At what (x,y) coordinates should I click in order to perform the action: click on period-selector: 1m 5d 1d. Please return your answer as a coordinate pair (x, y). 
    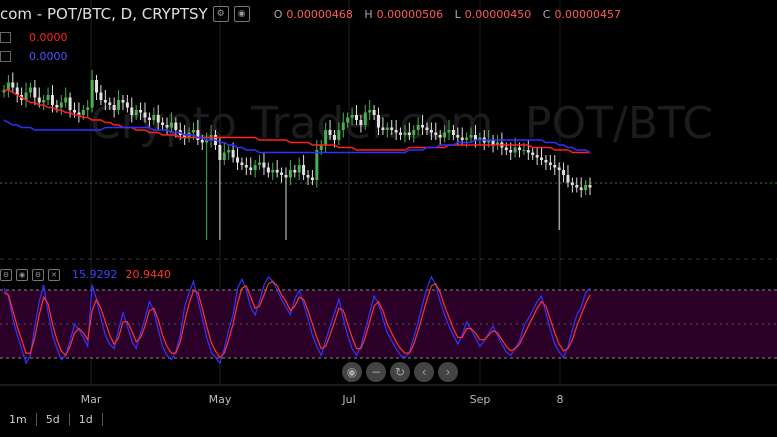
    Looking at the image, I should click on (51, 419).